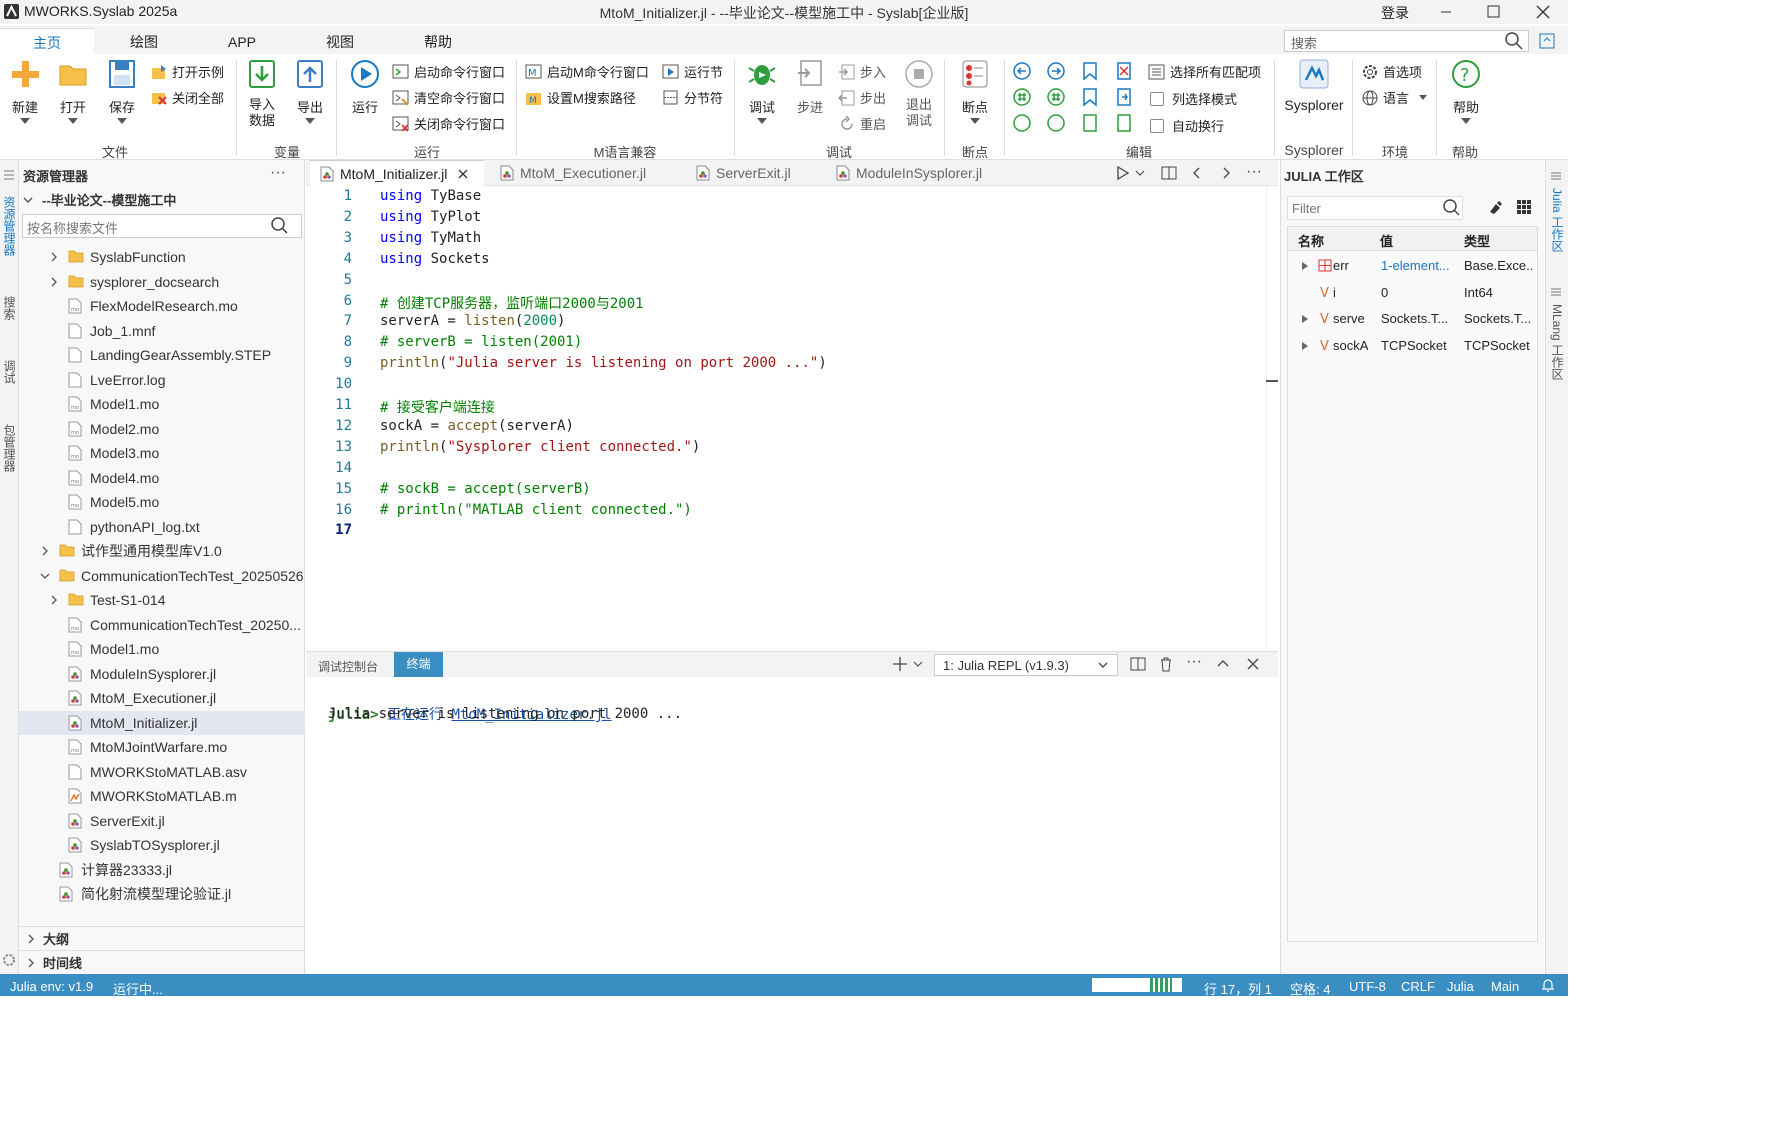  What do you see at coordinates (162, 380) in the screenshot?
I see `tree-file: LveError.log` at bounding box center [162, 380].